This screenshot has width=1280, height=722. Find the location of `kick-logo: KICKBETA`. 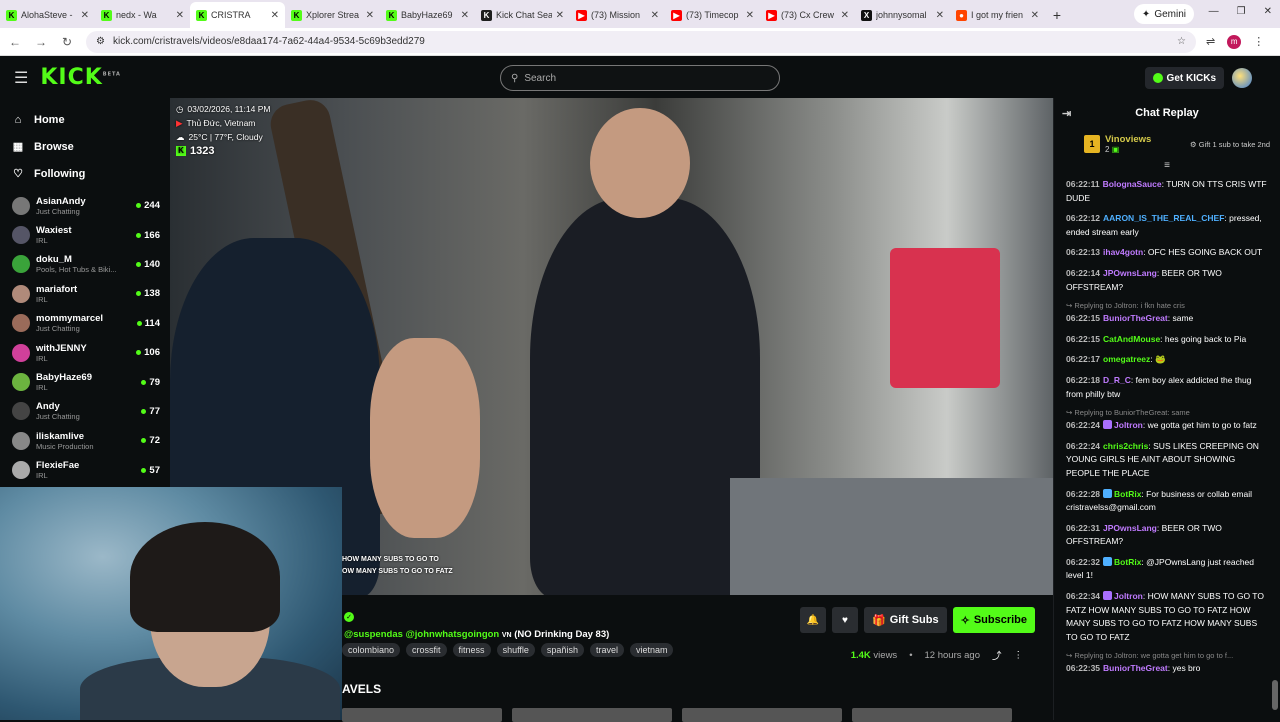

kick-logo: KICKBETA is located at coordinates (80, 77).